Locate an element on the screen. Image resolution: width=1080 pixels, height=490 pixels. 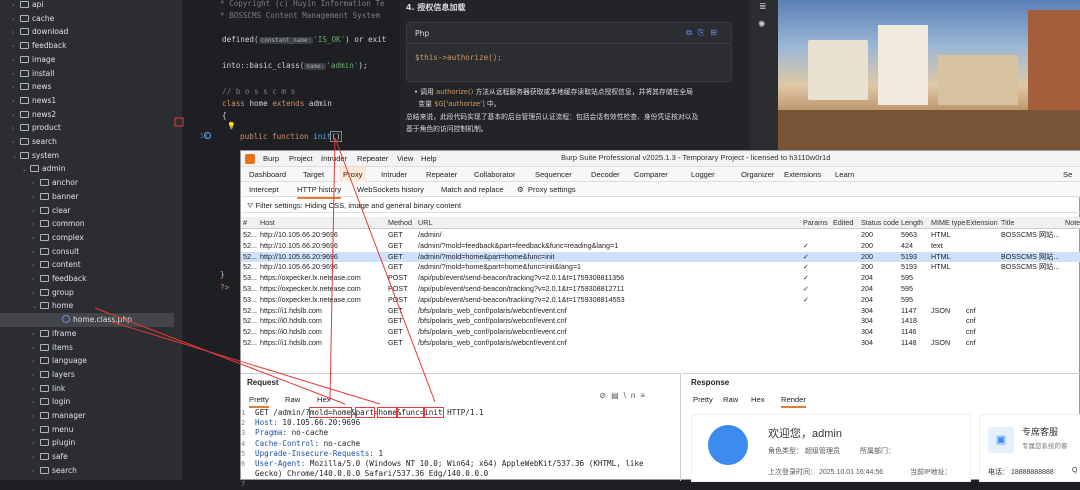
tree-item: › image is located at coordinates (33, 60).